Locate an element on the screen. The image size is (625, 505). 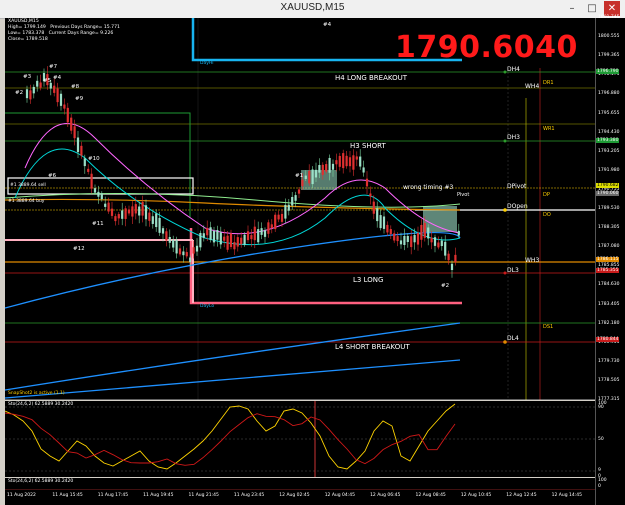
level-dpivot: DPivot is located at coordinates (517, 186).